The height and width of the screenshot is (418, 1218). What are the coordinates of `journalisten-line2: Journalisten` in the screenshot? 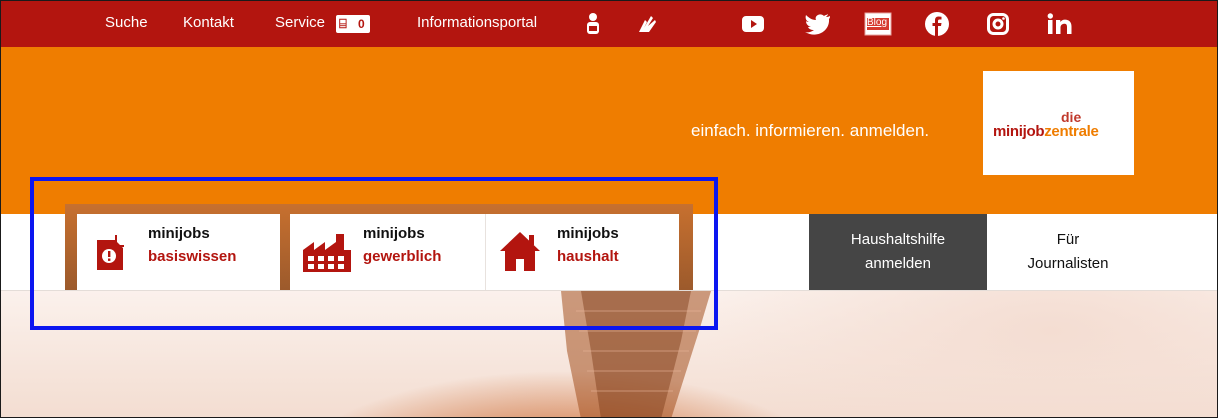 It's located at (1068, 263).